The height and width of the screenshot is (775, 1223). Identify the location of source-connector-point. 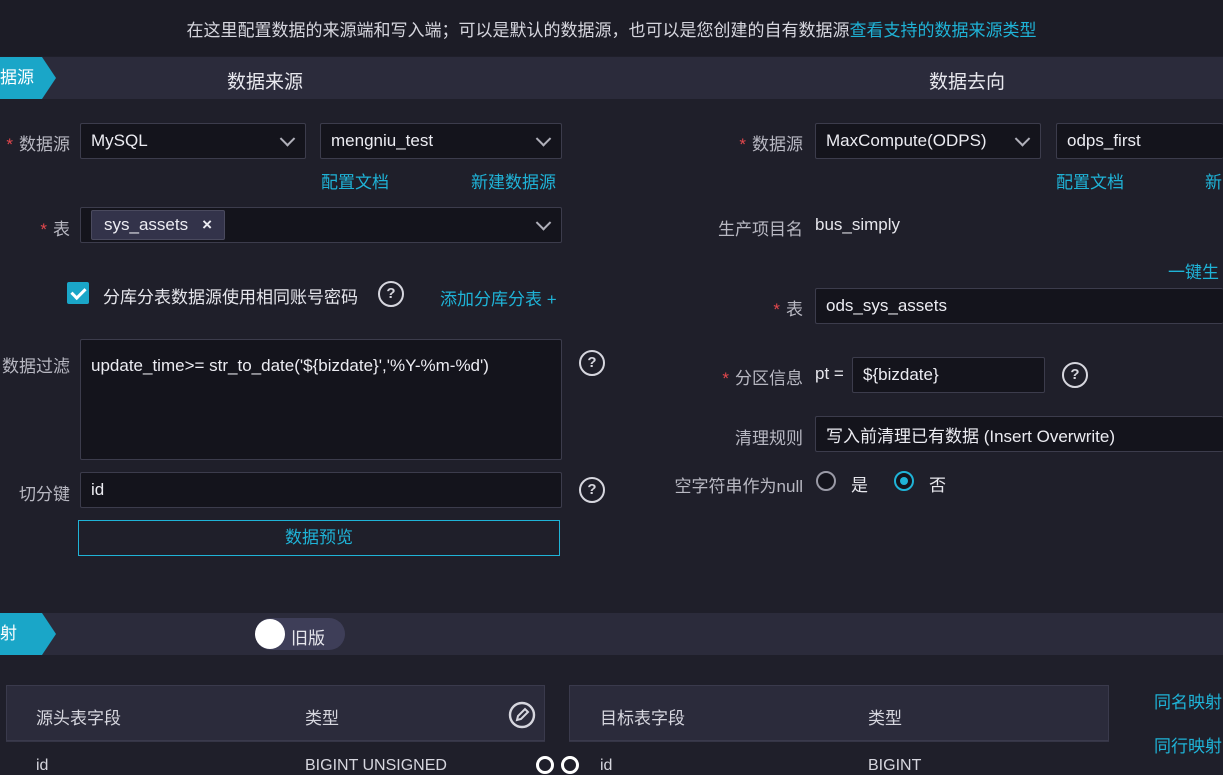
(545, 765).